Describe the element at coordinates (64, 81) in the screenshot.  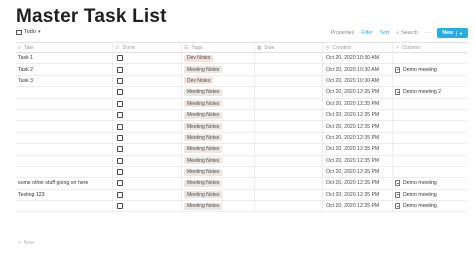
I see `cell-name: Task 3` at that location.